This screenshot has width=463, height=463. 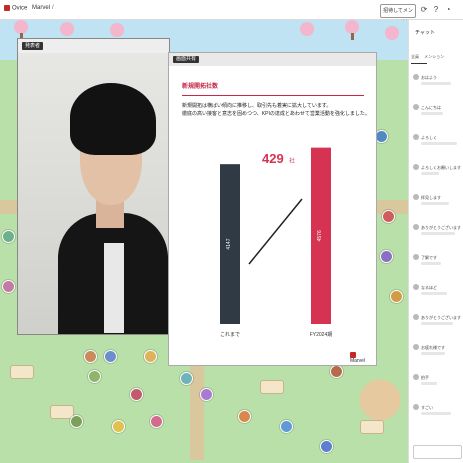 What do you see at coordinates (424, 10) in the screenshot?
I see `sync-icon: ⟳` at bounding box center [424, 10].